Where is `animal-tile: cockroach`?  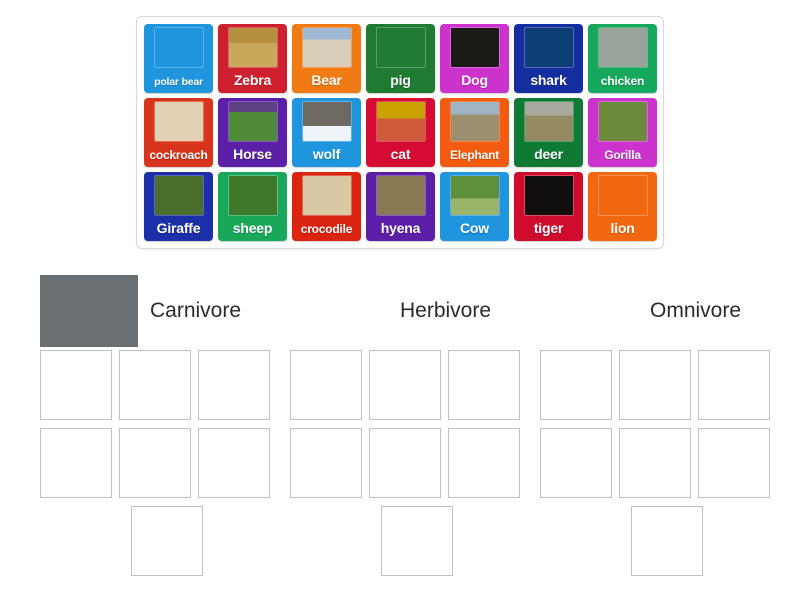
animal-tile: cockroach is located at coordinates (178, 132).